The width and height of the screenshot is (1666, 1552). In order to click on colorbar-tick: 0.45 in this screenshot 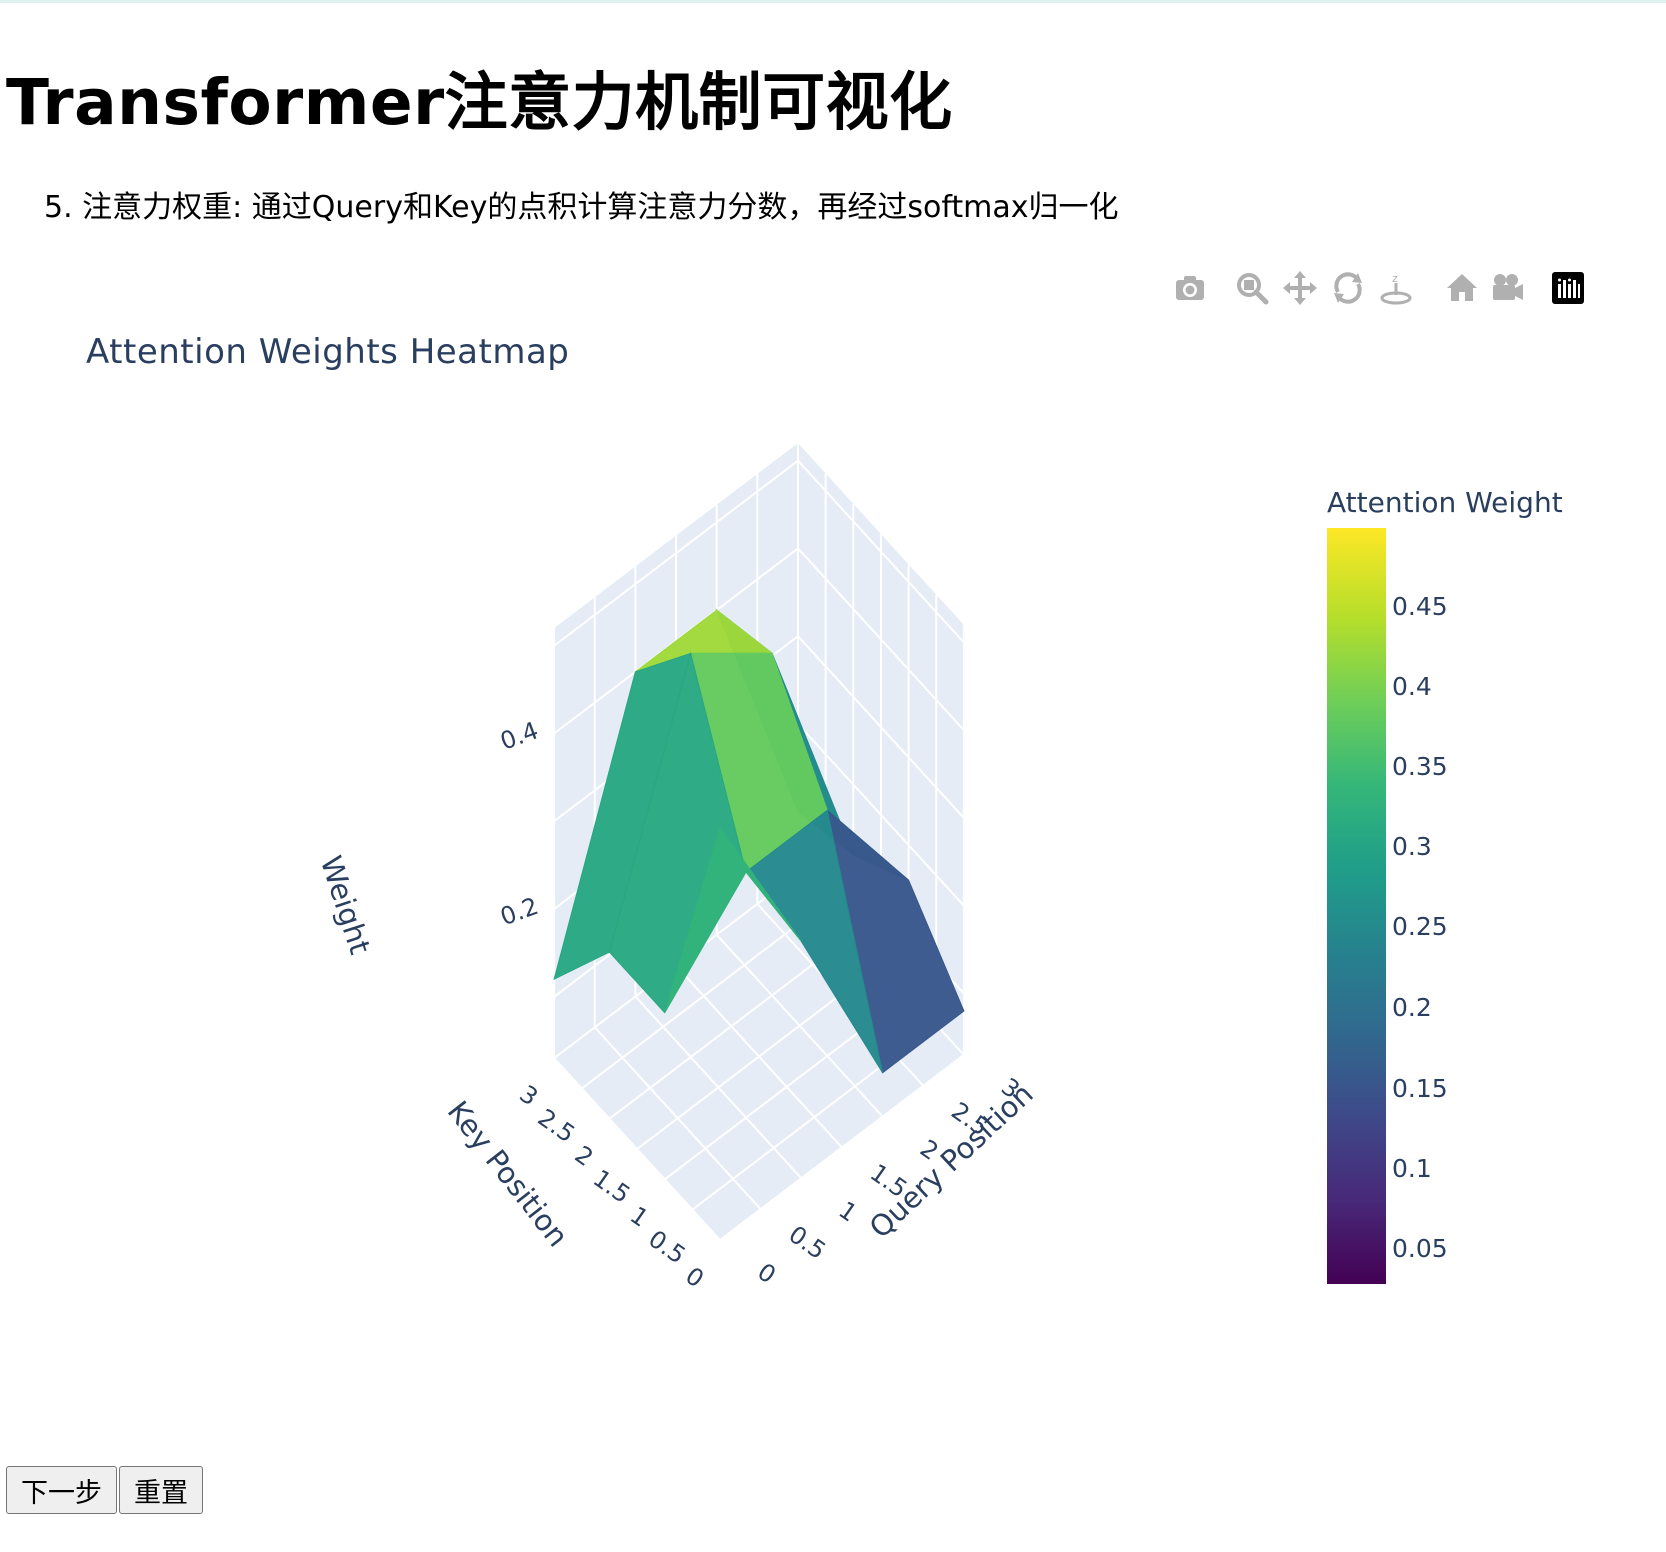, I will do `click(1420, 606)`.